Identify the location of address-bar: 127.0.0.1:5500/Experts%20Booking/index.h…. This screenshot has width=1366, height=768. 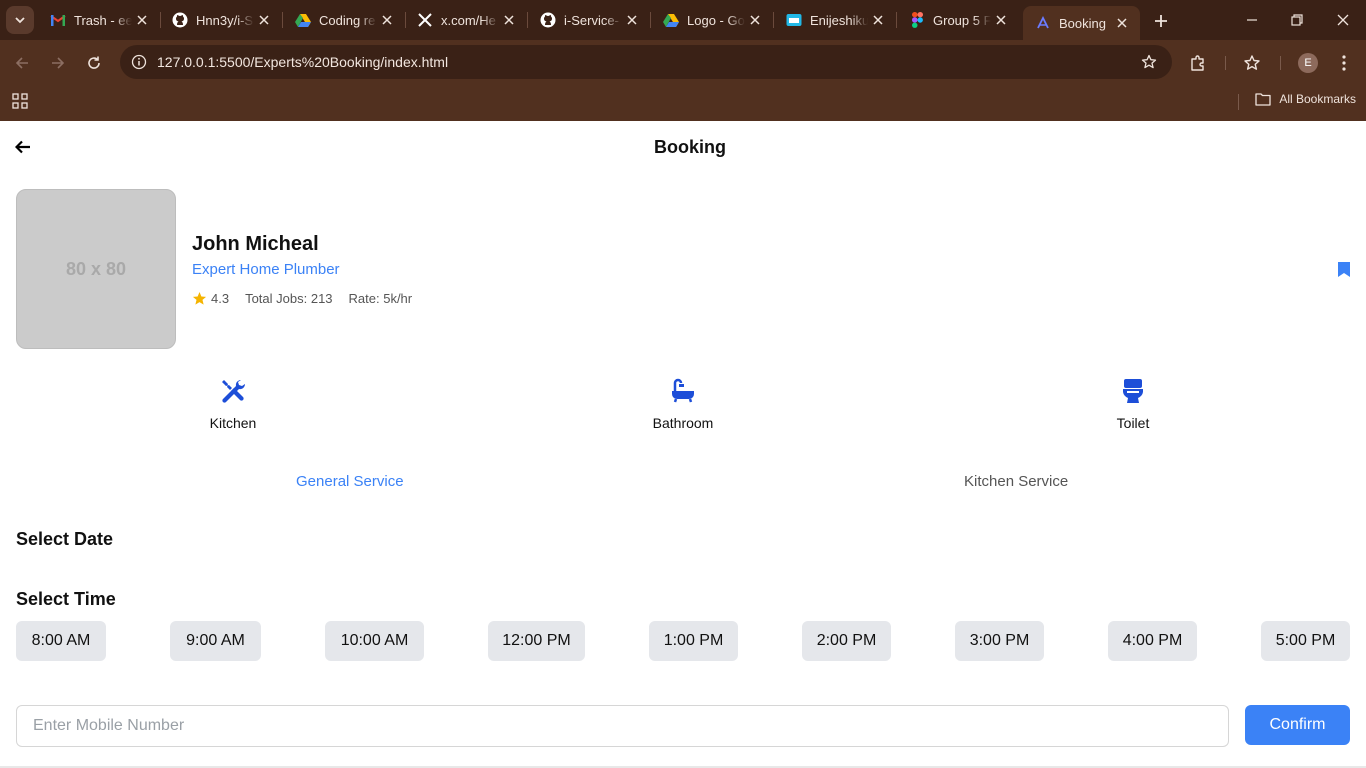
(646, 62).